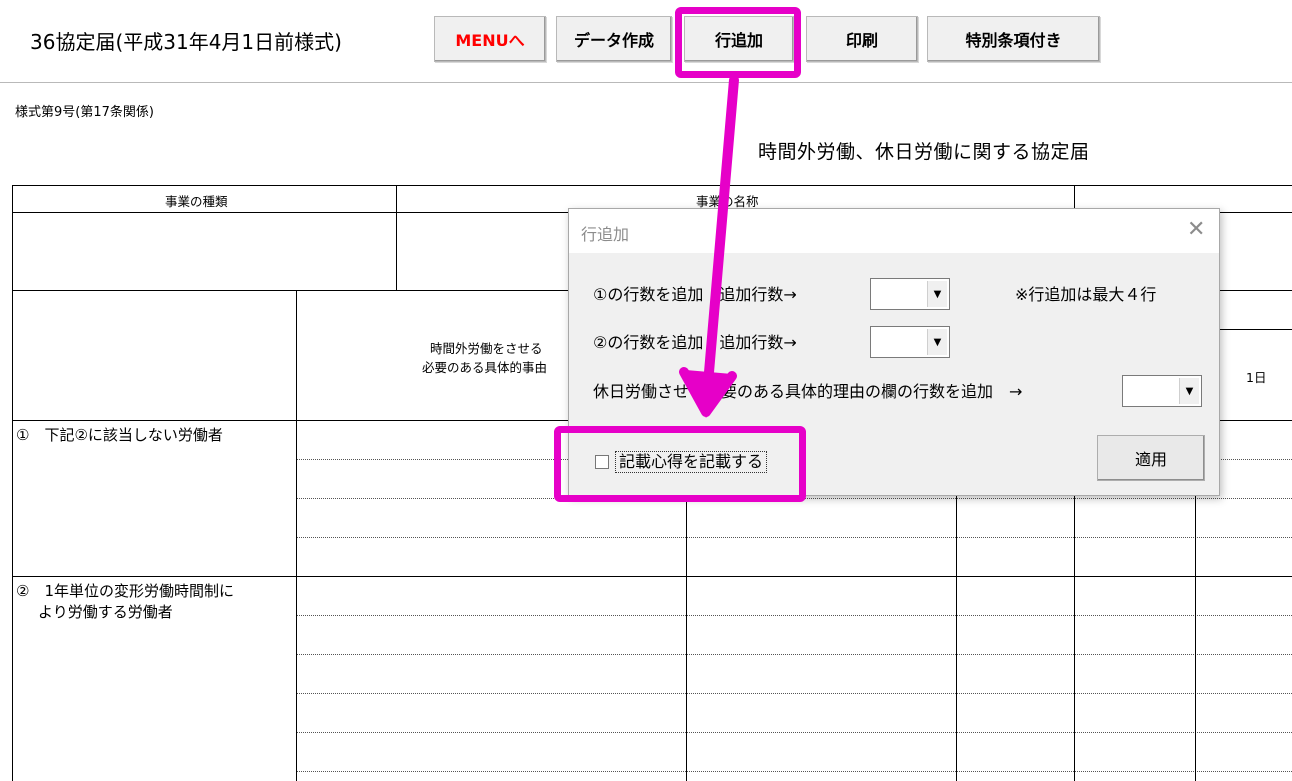 This screenshot has width=1292, height=781. I want to click on dialog-title: 行追加, so click(605, 234).